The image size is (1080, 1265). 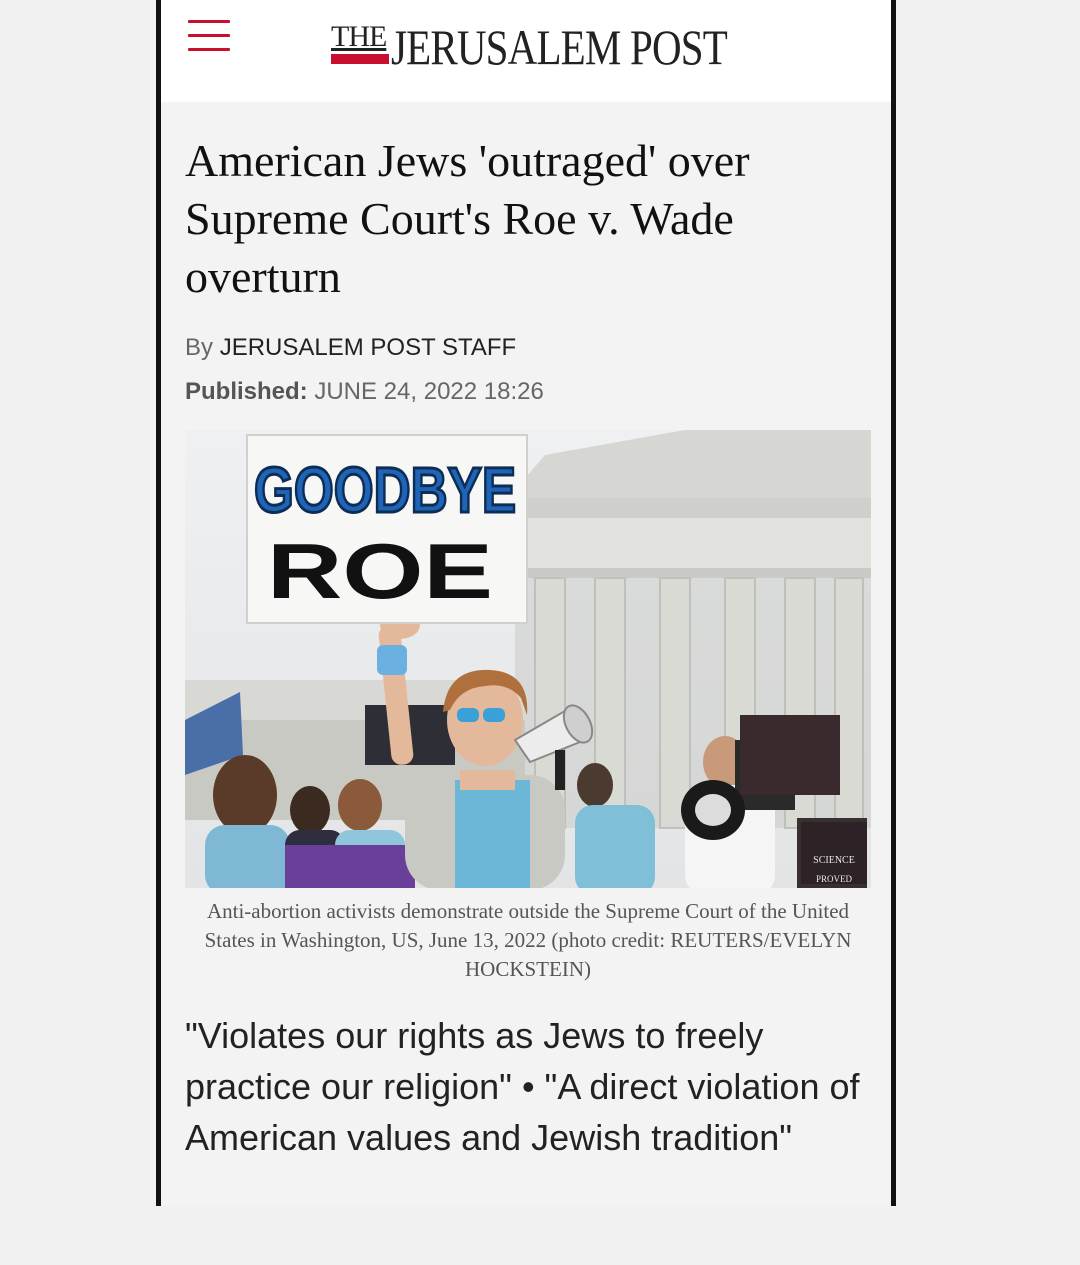 I want to click on site-header: THE JERUSALEM POST, so click(x=526, y=51).